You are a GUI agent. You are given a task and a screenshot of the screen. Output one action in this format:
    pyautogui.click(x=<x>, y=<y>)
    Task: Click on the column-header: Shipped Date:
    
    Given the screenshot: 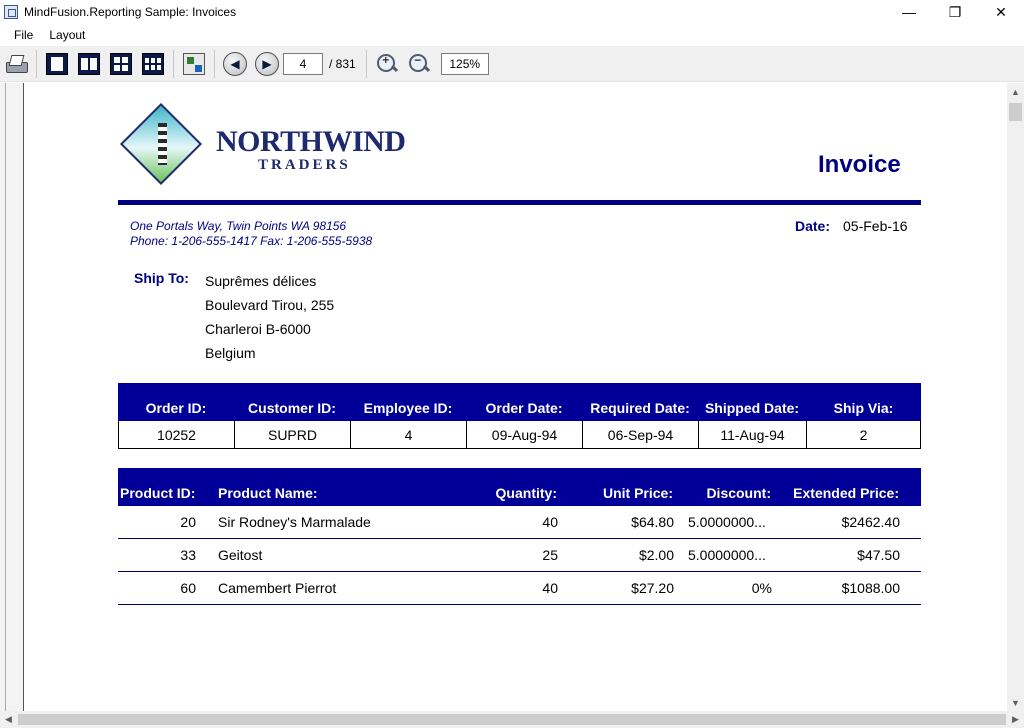 What is the action you would take?
    pyautogui.click(x=752, y=408)
    